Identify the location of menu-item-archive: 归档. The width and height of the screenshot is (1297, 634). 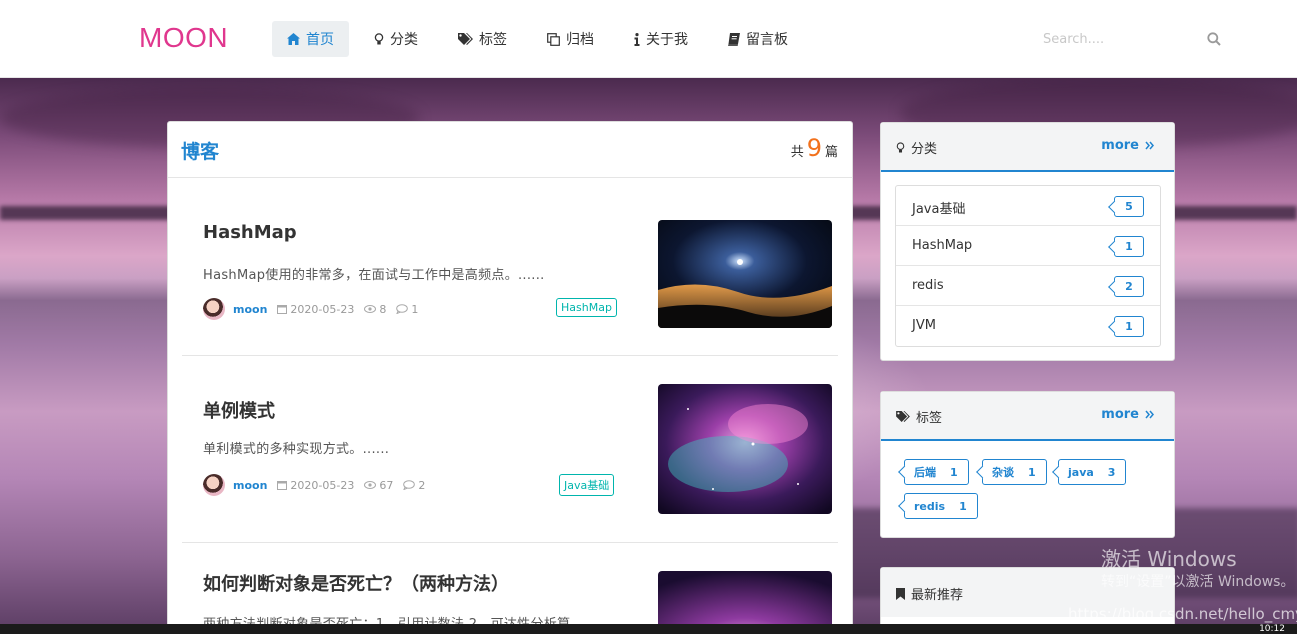
(570, 39).